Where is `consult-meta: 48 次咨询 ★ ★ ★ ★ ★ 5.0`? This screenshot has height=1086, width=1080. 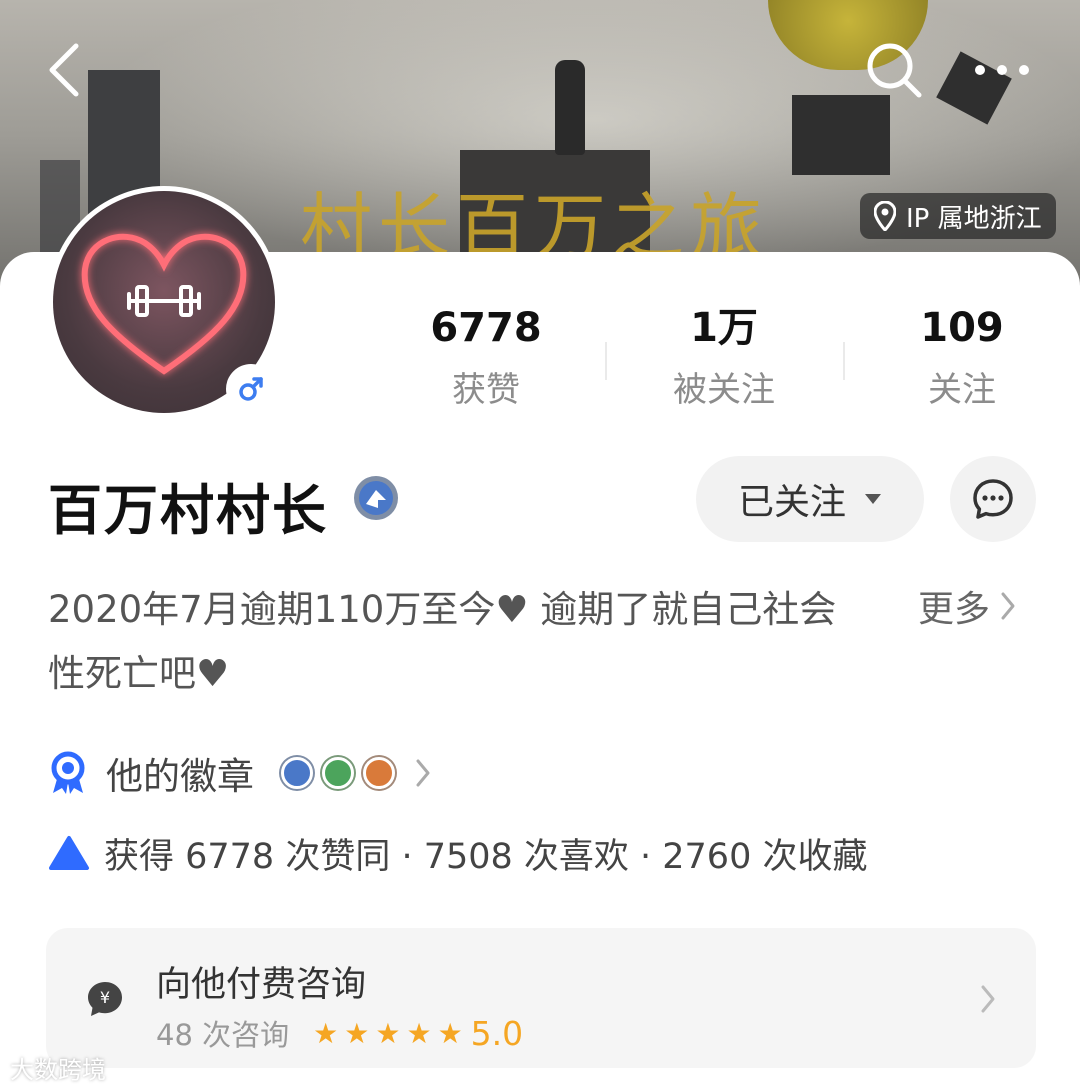 consult-meta: 48 次咨询 ★ ★ ★ ★ ★ 5.0 is located at coordinates (339, 1033).